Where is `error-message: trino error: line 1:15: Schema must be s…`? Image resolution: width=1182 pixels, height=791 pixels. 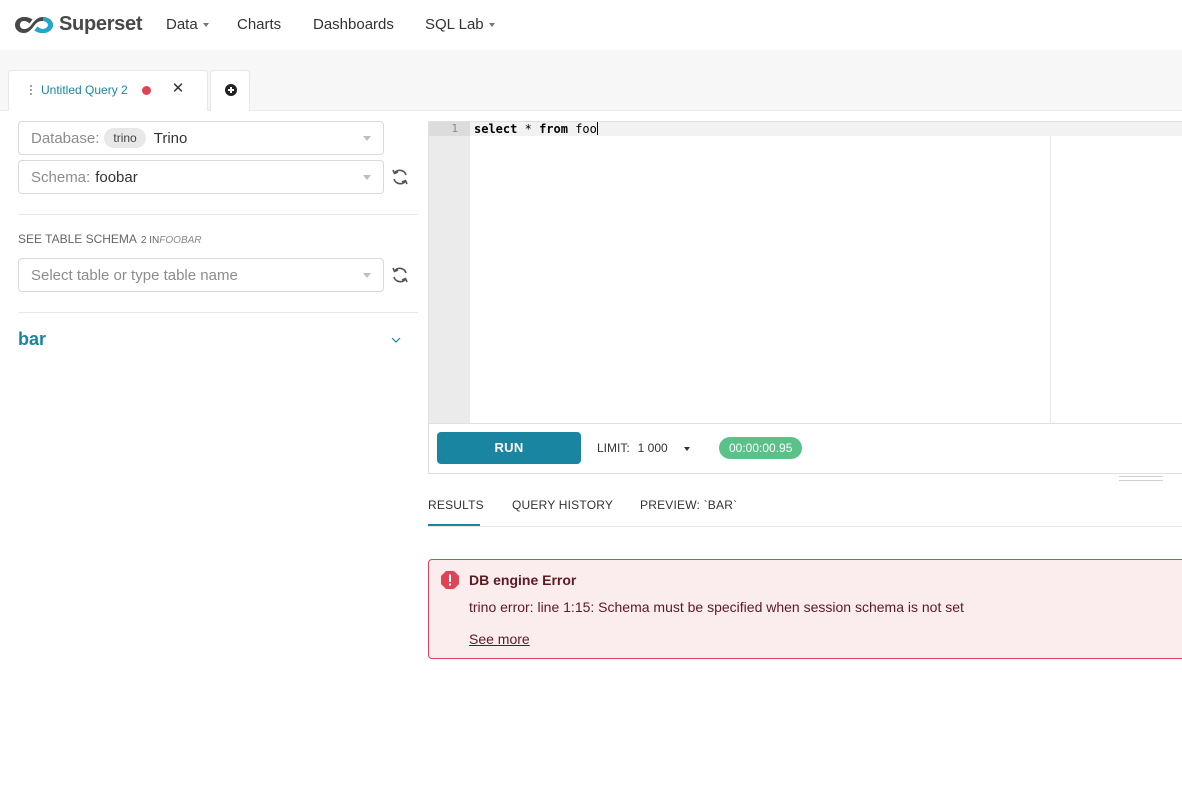 error-message: trino error: line 1:15: Schema must be s… is located at coordinates (716, 607).